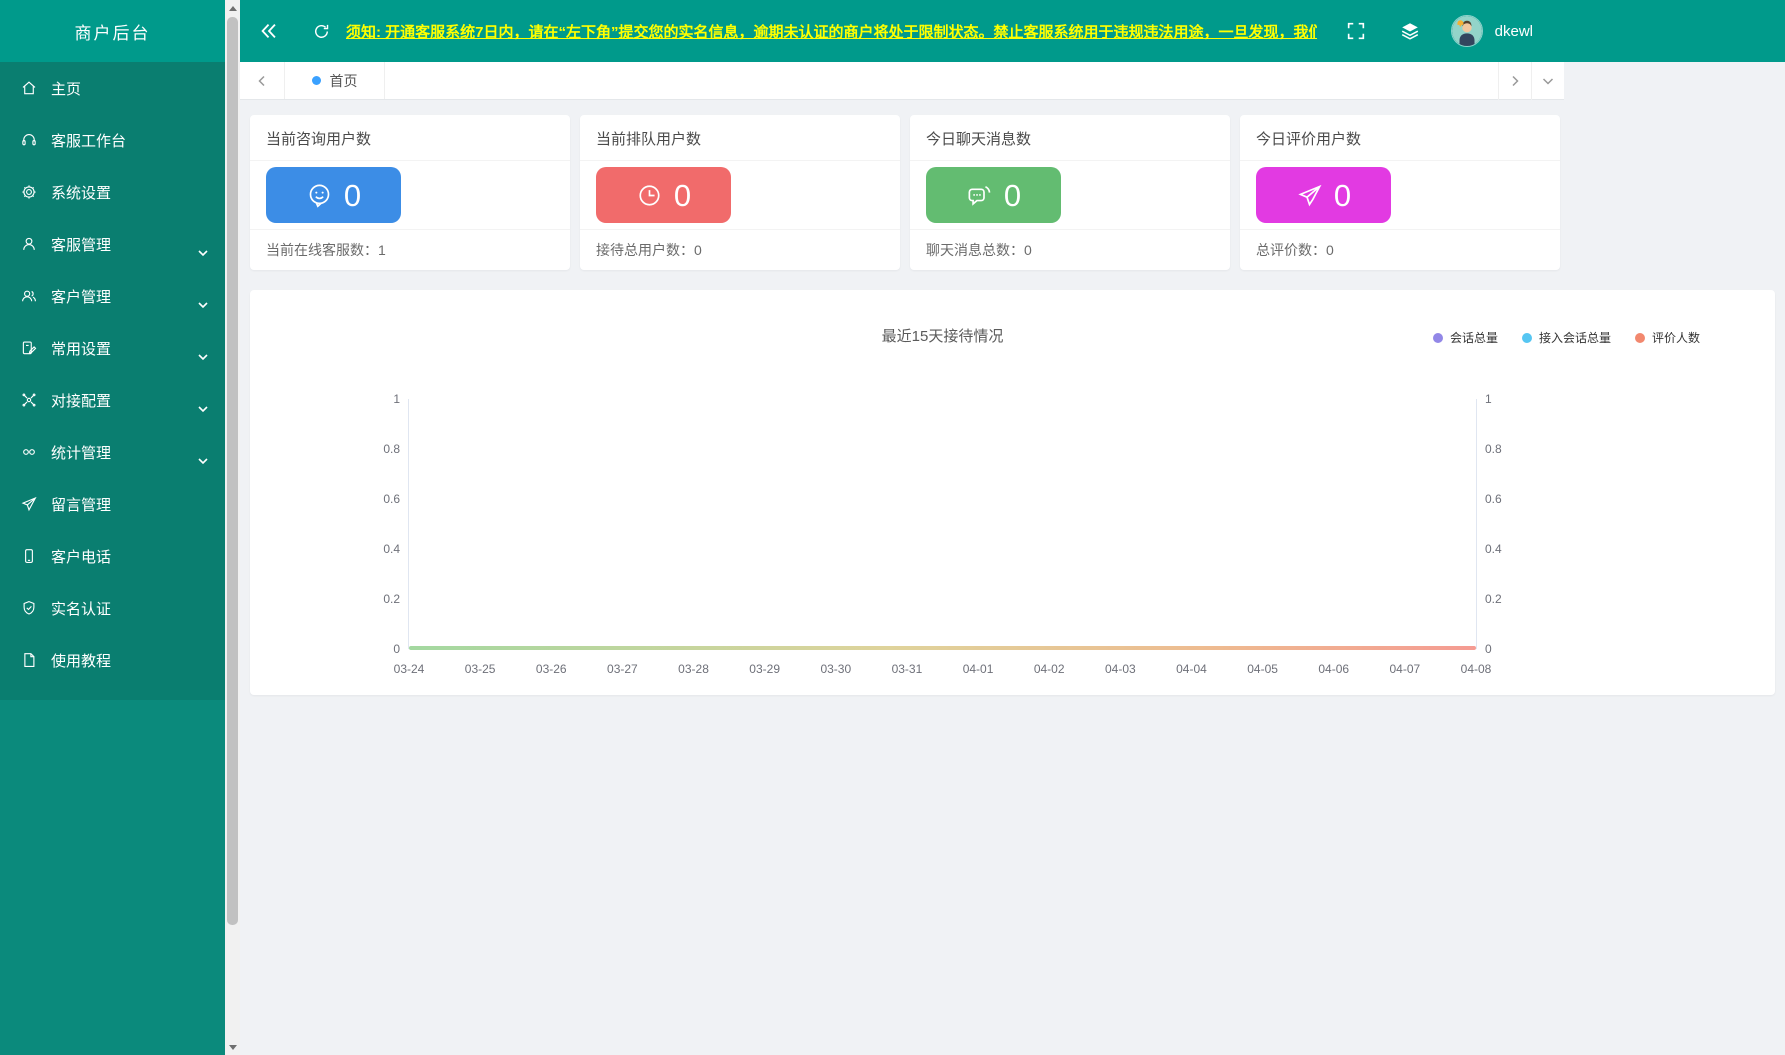 This screenshot has height=1055, width=1785. I want to click on home-icon, so click(29, 88).